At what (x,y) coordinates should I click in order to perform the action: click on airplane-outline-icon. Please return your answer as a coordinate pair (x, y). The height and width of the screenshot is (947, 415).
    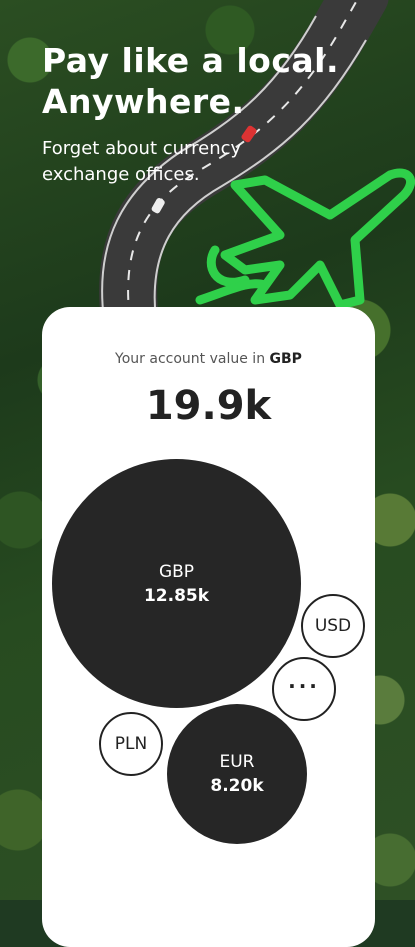
    Looking at the image, I should click on (305, 239).